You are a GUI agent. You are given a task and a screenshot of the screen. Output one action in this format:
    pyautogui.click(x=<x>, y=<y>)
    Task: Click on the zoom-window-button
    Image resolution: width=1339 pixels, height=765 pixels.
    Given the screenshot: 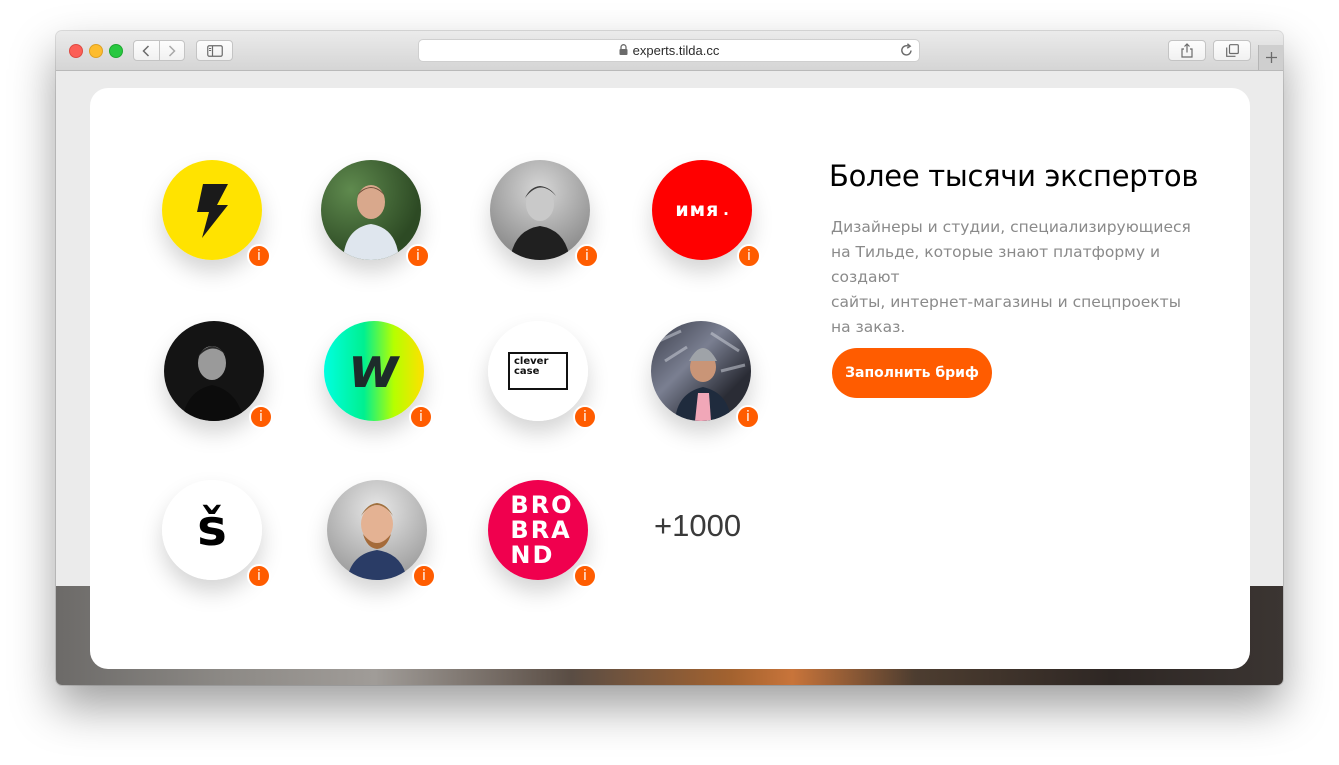 What is the action you would take?
    pyautogui.click(x=116, y=51)
    